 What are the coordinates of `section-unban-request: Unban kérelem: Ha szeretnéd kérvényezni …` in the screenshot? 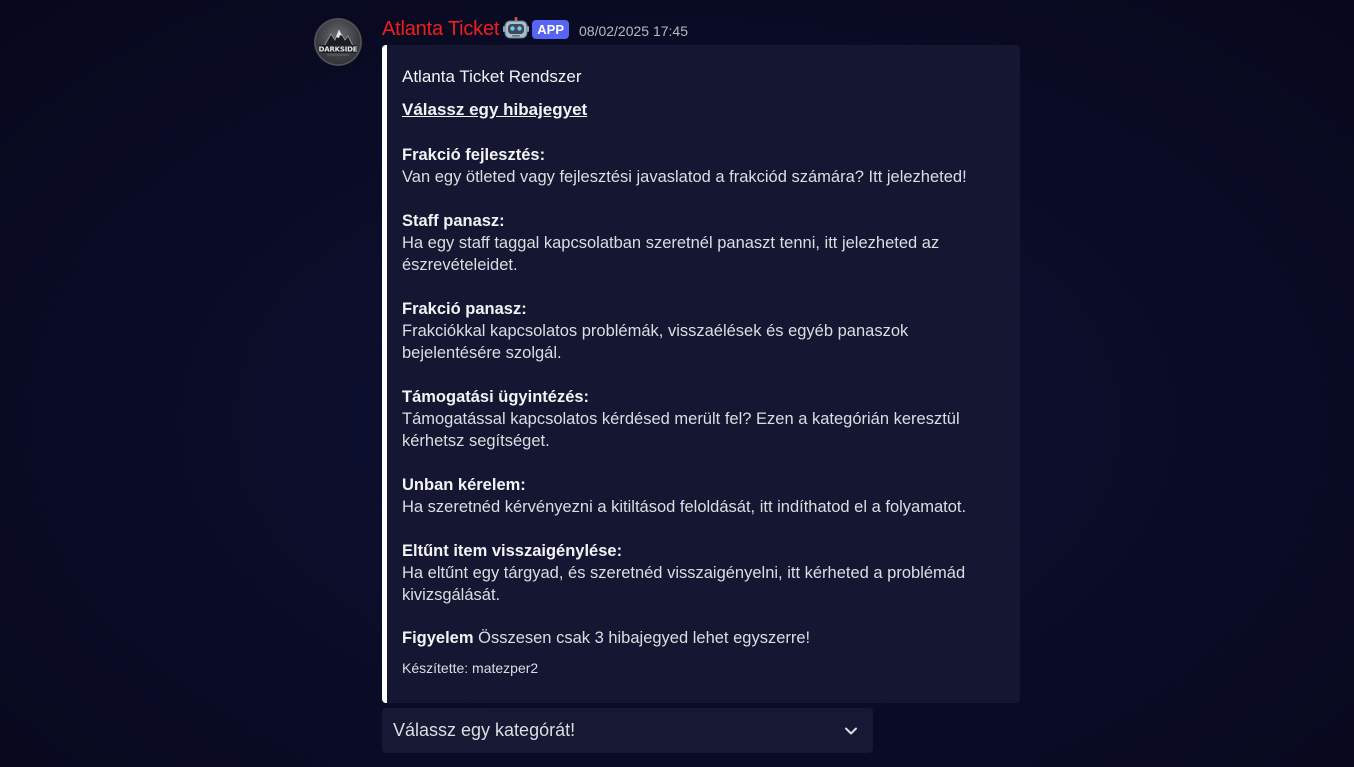 It's located at (703, 496).